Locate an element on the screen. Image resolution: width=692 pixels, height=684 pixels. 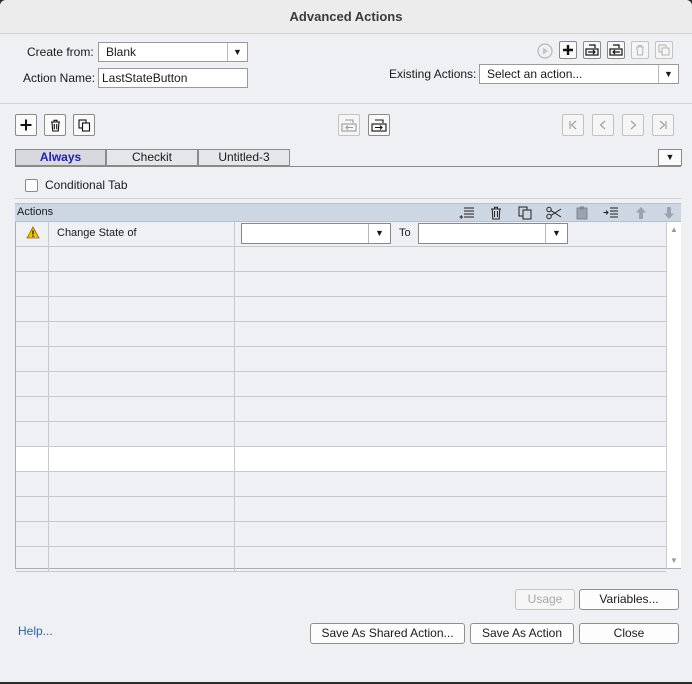
export-decision-icon is located at coordinates (379, 125).